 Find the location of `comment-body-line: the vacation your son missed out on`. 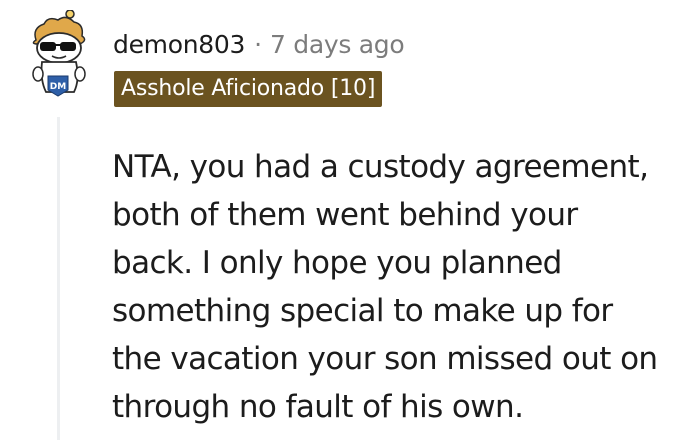

comment-body-line: the vacation your son missed out on is located at coordinates (385, 359).